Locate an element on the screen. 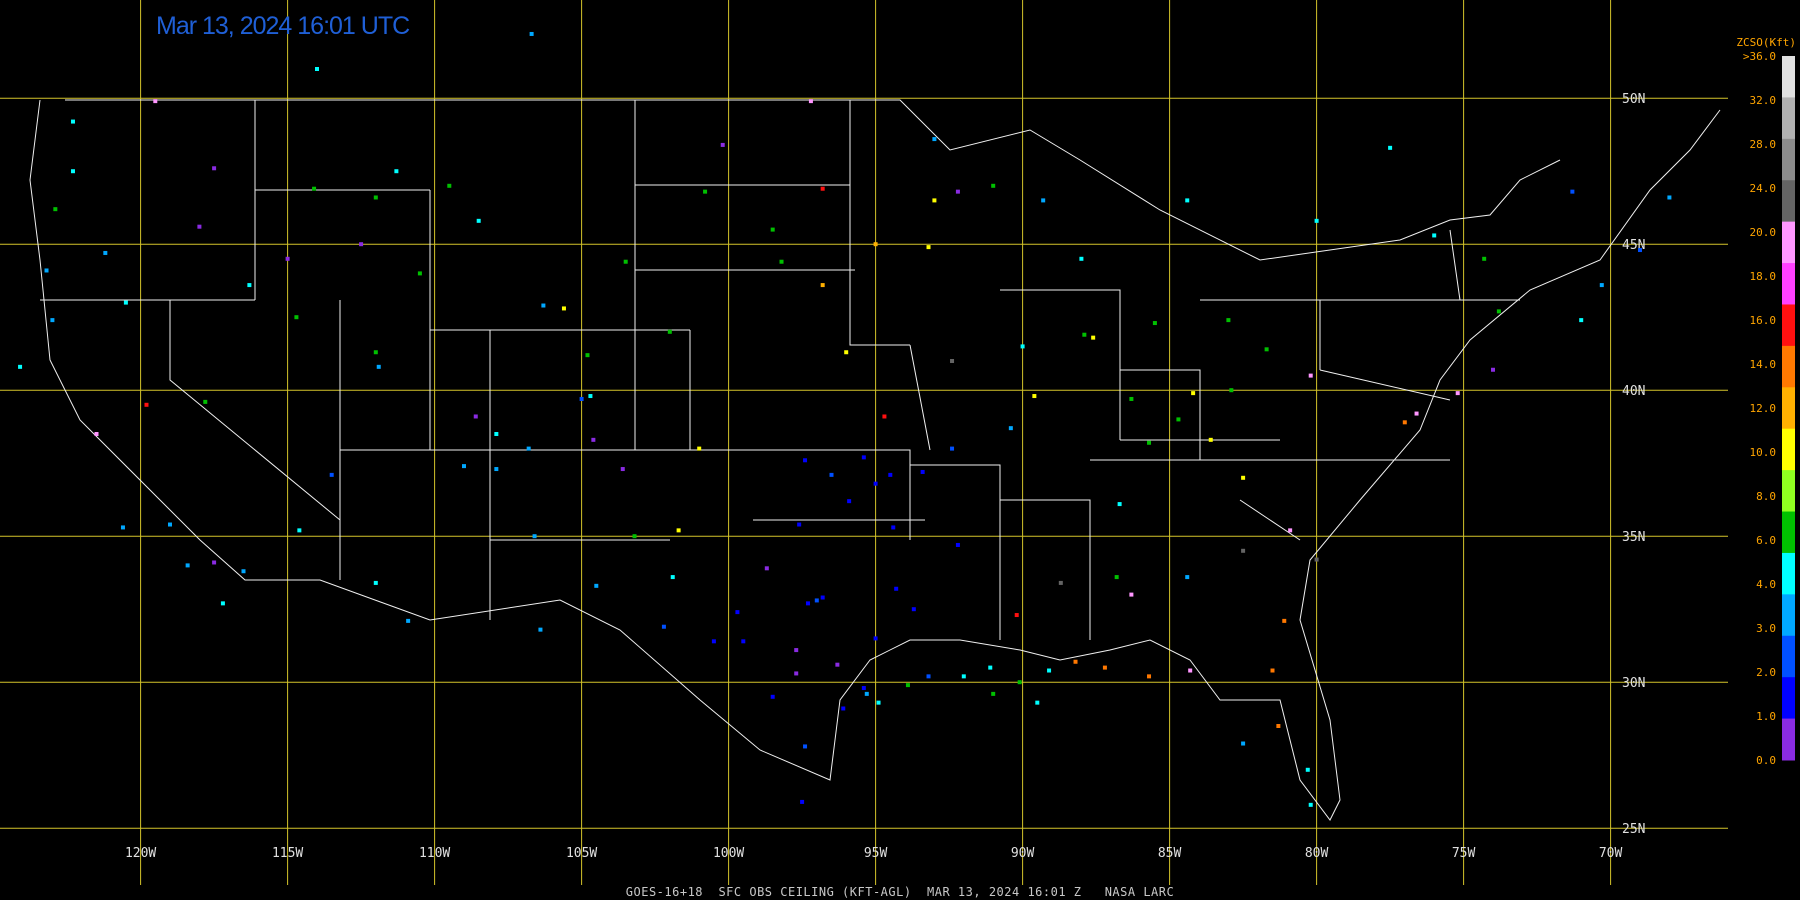 Image resolution: width=1800 pixels, height=900 pixels. lon-label: 75W is located at coordinates (1464, 853).